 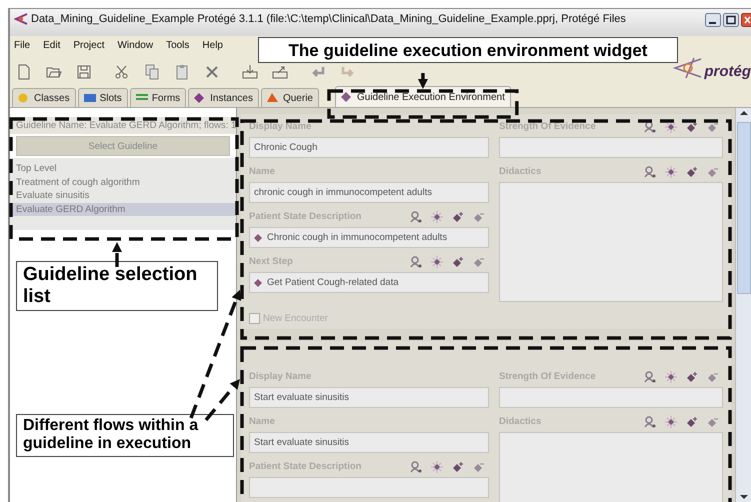 I want to click on diamond-plus-icon, so click(x=692, y=126).